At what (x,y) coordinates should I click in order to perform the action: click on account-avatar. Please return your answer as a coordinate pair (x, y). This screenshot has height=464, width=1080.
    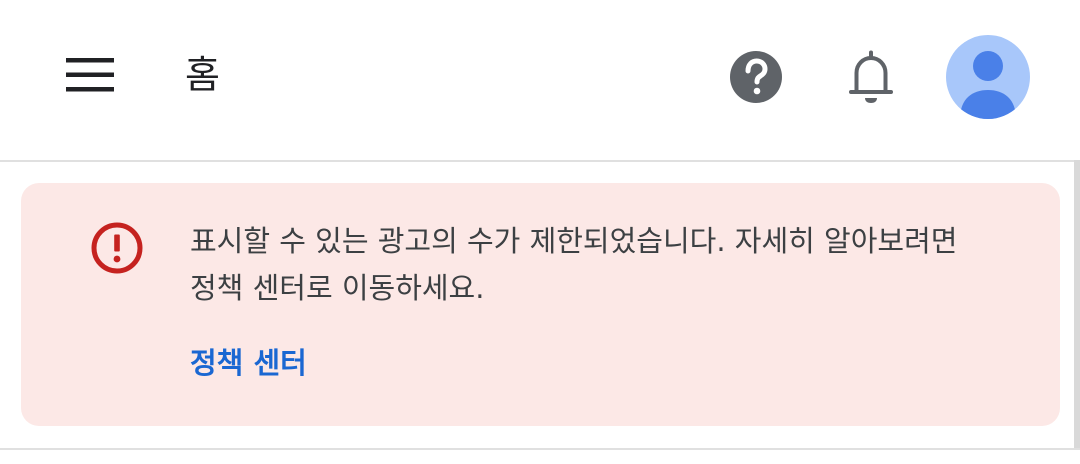
    Looking at the image, I should click on (988, 77).